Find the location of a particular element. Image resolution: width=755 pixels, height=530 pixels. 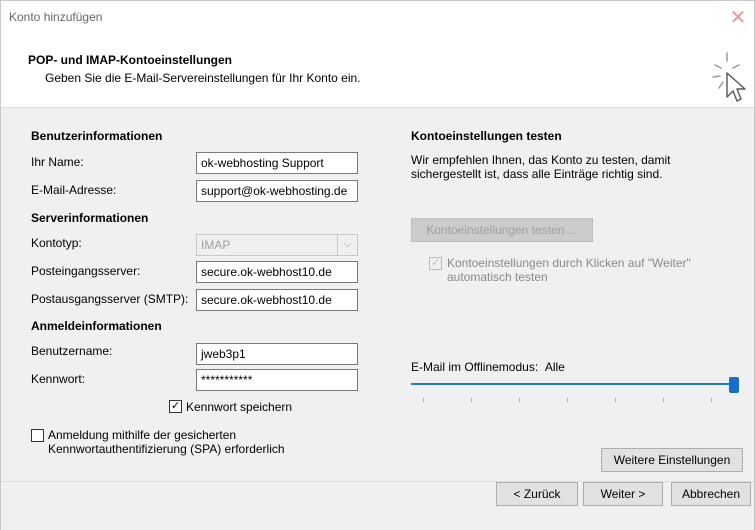

cancel-button: Abbrechen is located at coordinates (711, 494).